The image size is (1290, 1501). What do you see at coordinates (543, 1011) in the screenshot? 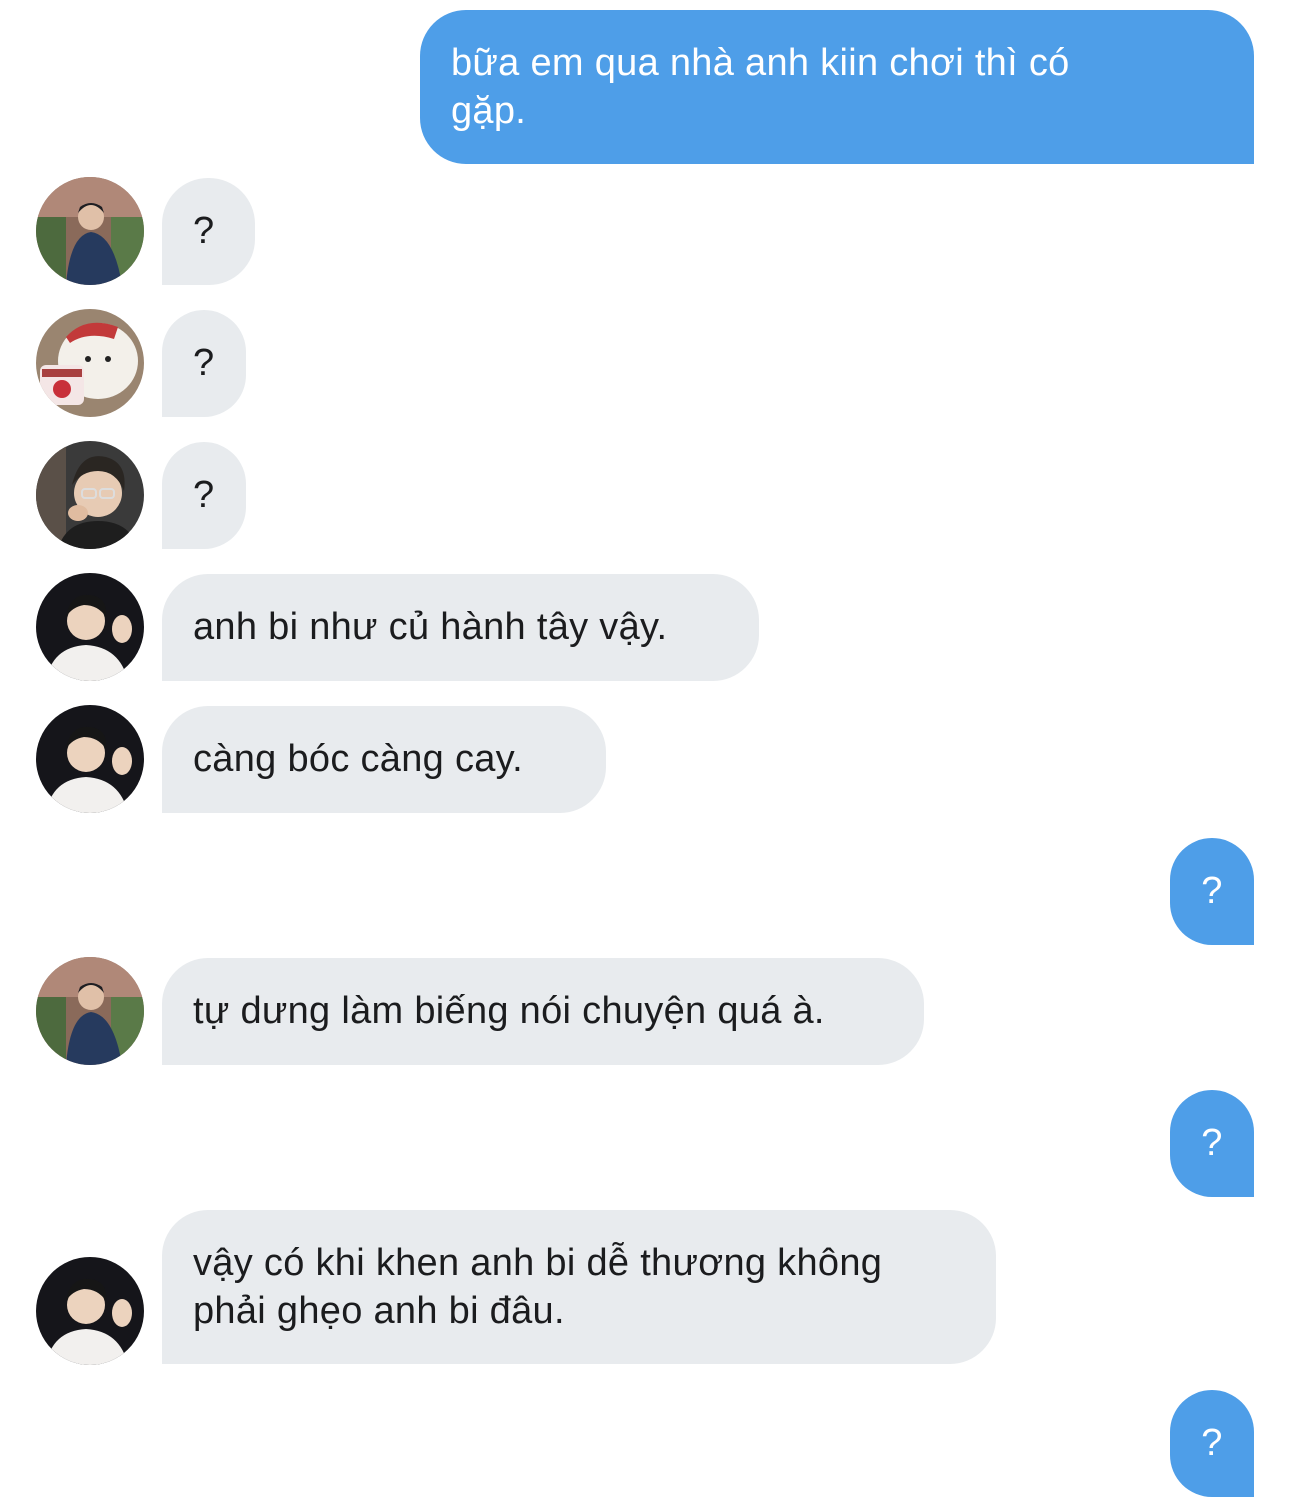
I see `message-bubble-incoming: tự dưng làm biếng nói chuyện quá à.` at bounding box center [543, 1011].